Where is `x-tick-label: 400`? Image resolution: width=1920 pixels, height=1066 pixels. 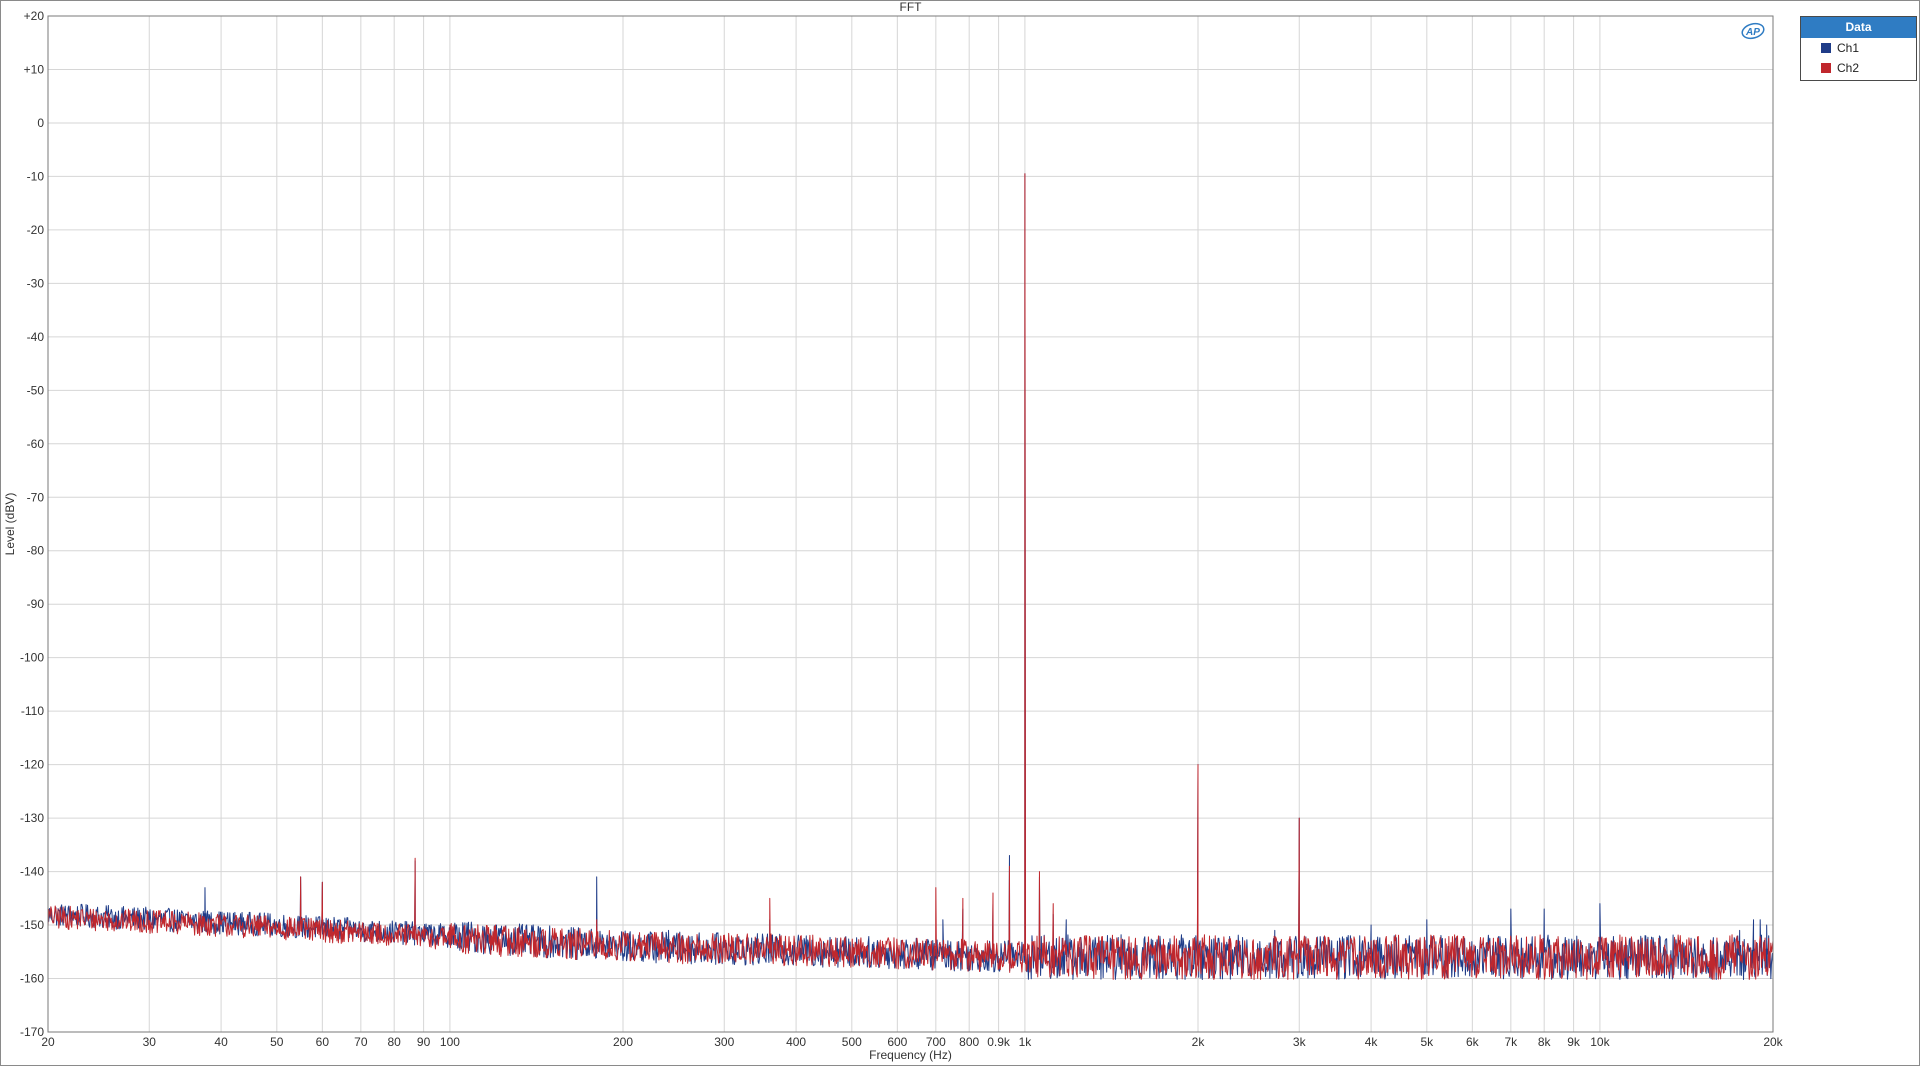 x-tick-label: 400 is located at coordinates (796, 1042).